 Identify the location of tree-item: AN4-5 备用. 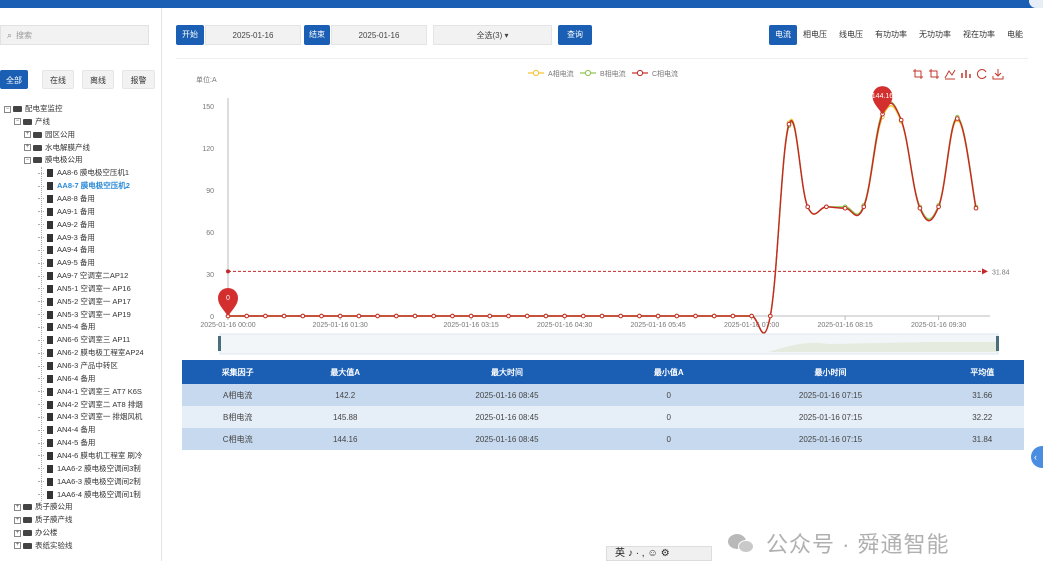
(66, 443).